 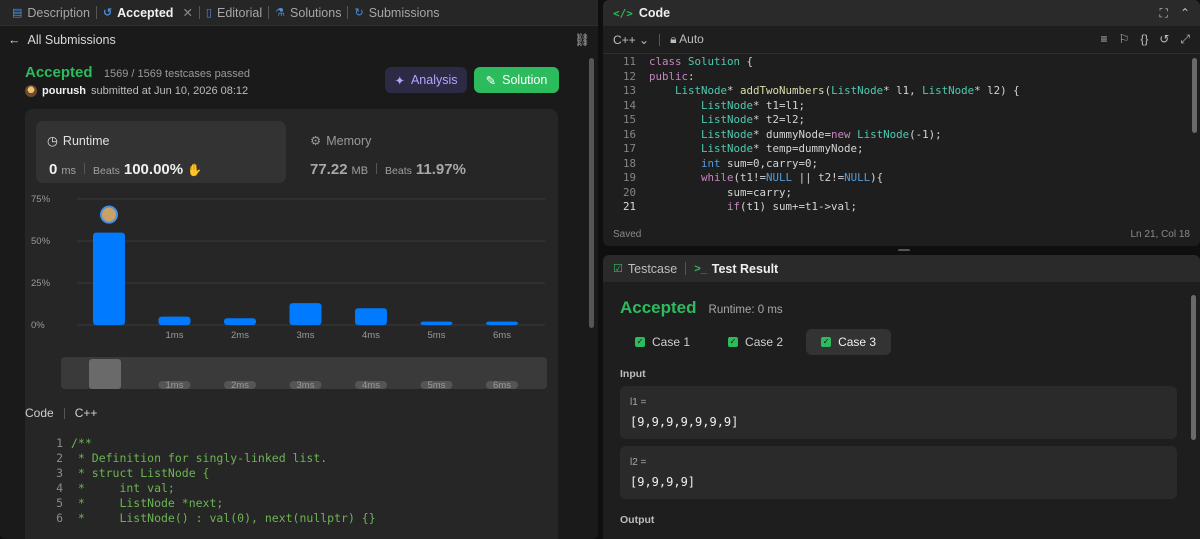 I want to click on auto-mode: 🔒︎ Auto, so click(x=687, y=39).